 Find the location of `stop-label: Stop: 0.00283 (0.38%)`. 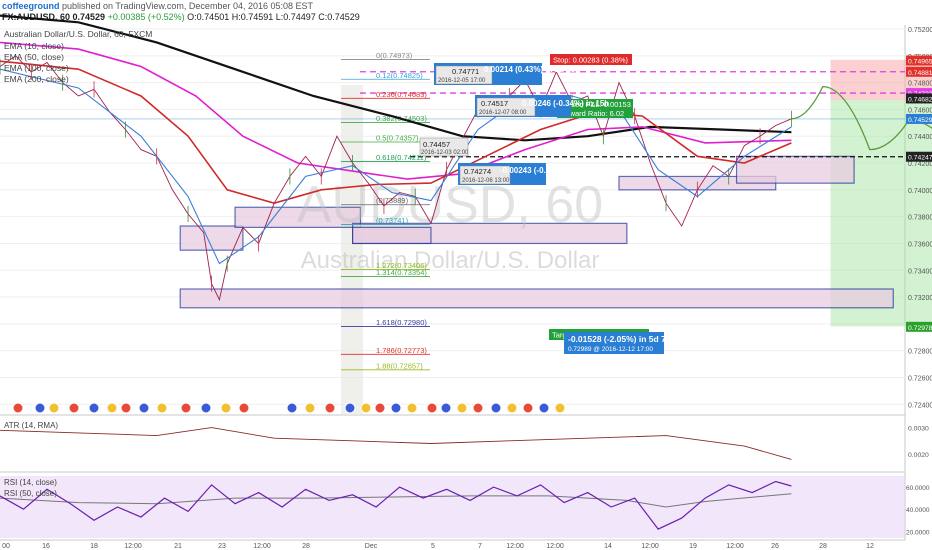

stop-label: Stop: 0.00283 (0.38%) is located at coordinates (591, 59).